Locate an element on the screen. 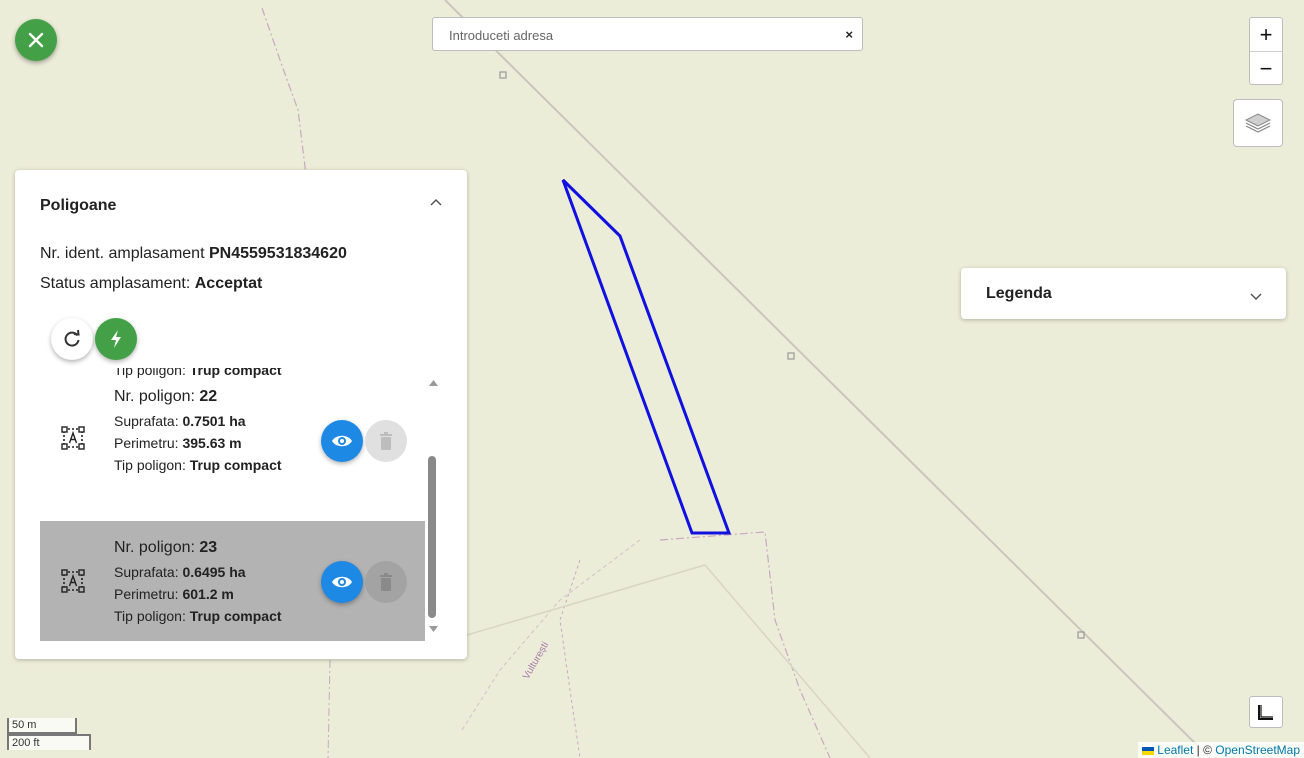  ruler-icon is located at coordinates (1265, 712).